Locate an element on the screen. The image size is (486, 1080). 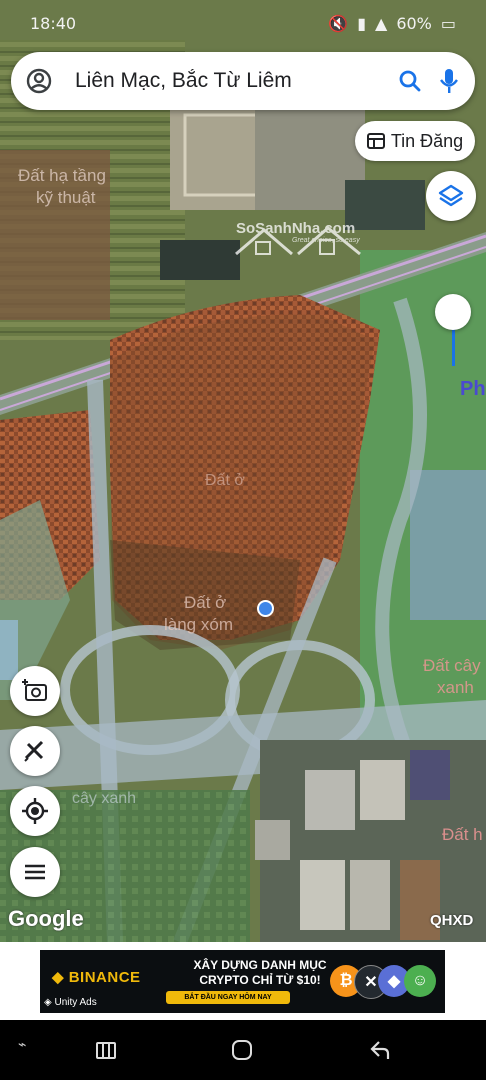
search-icon is located at coordinates (410, 81).